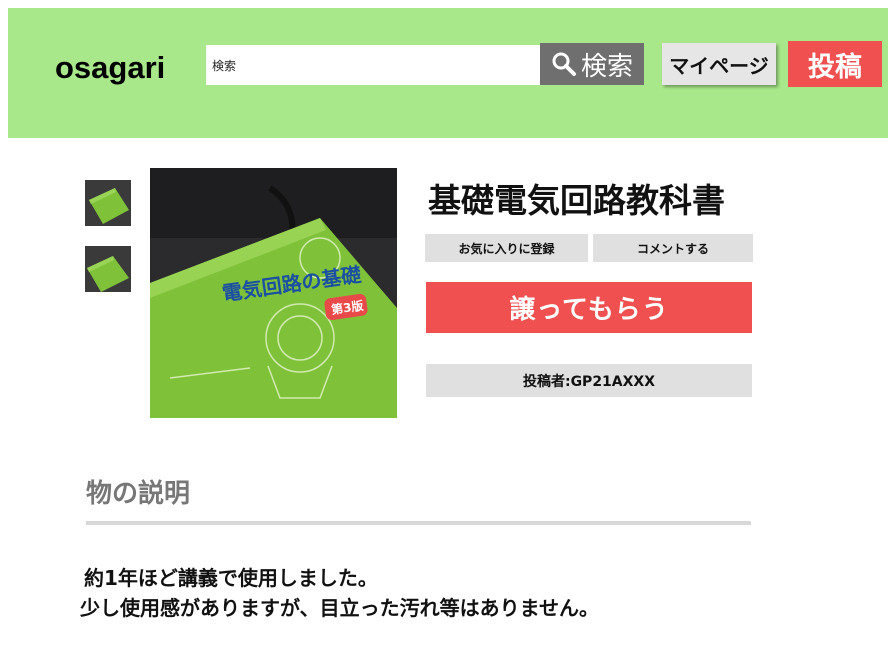 Image resolution: width=896 pixels, height=666 pixels. Describe the element at coordinates (564, 64) in the screenshot. I see `search-icon` at that location.